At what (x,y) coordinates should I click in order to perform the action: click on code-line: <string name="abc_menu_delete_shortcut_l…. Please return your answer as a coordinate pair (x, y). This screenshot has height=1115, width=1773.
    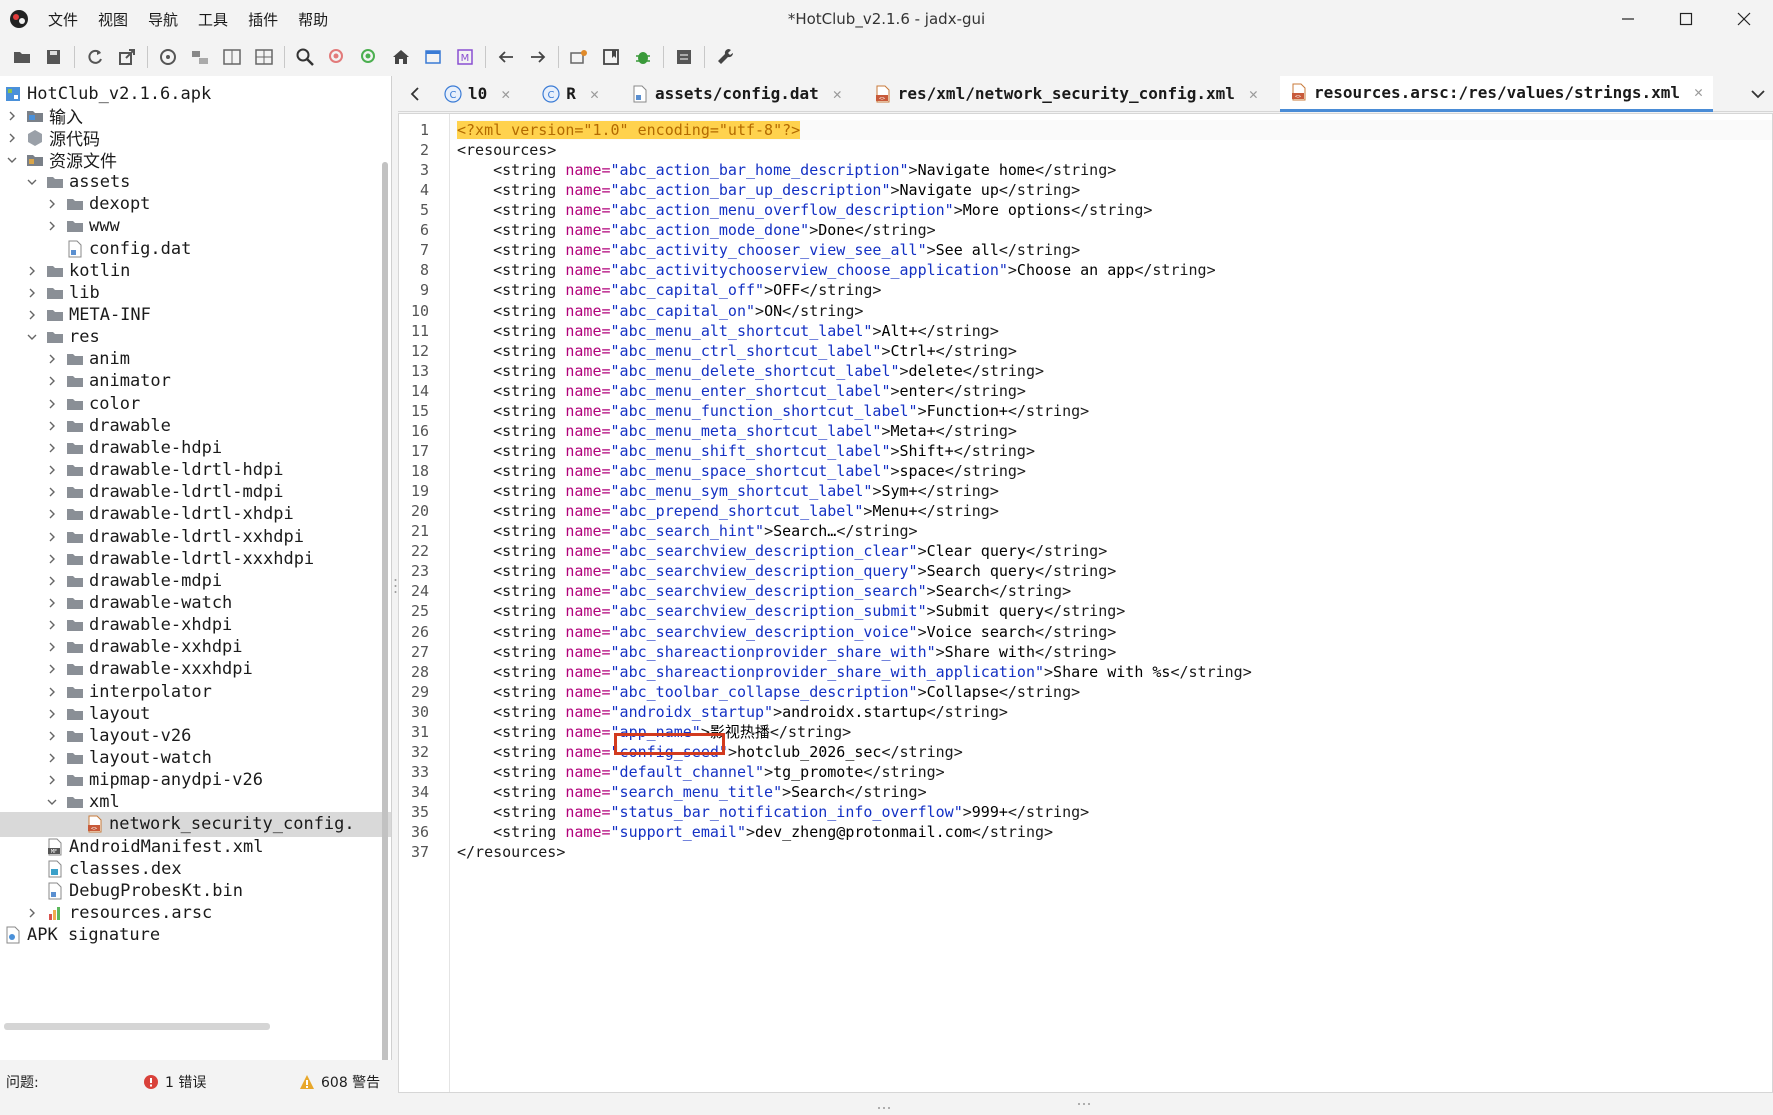
    Looking at the image, I should click on (750, 371).